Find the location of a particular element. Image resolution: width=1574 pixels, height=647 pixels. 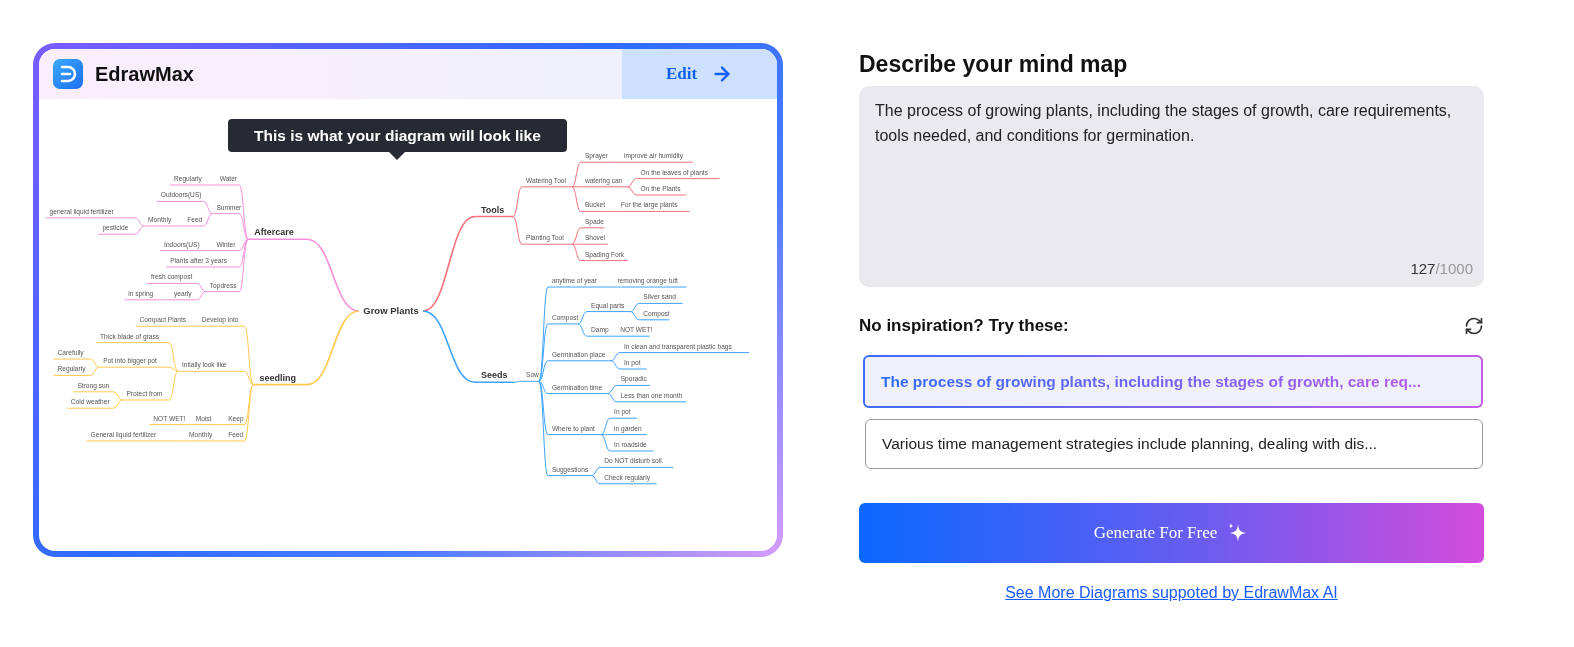

root-topic: Grow Plants is located at coordinates (391, 310).